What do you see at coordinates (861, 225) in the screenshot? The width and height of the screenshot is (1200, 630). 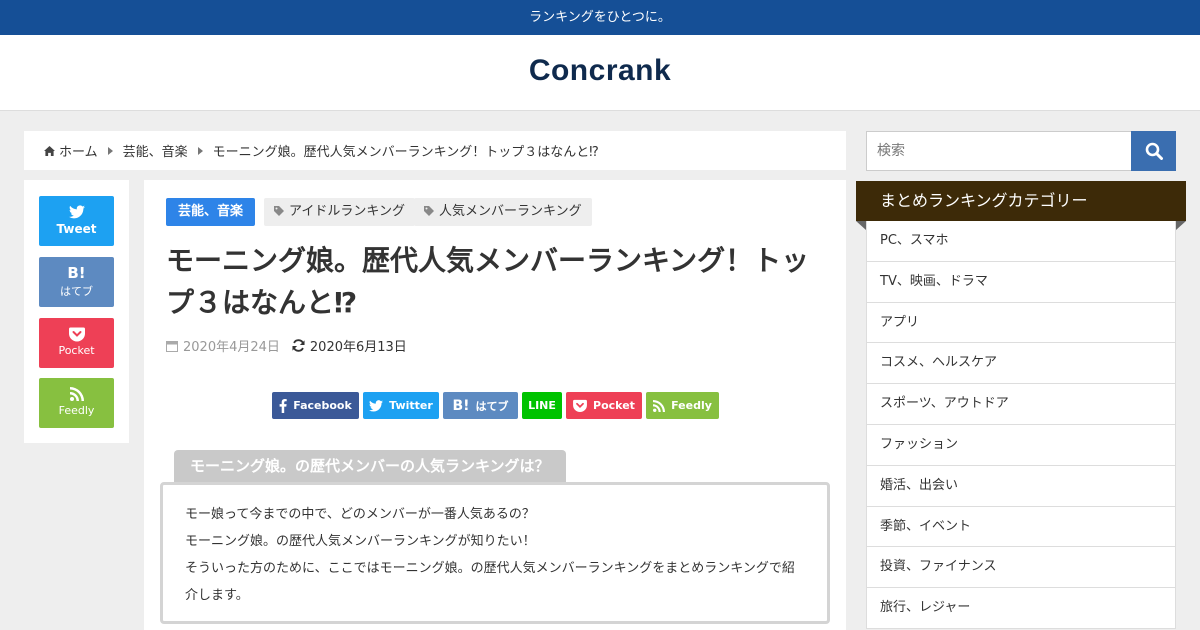 I see `ribbon-fold-left` at bounding box center [861, 225].